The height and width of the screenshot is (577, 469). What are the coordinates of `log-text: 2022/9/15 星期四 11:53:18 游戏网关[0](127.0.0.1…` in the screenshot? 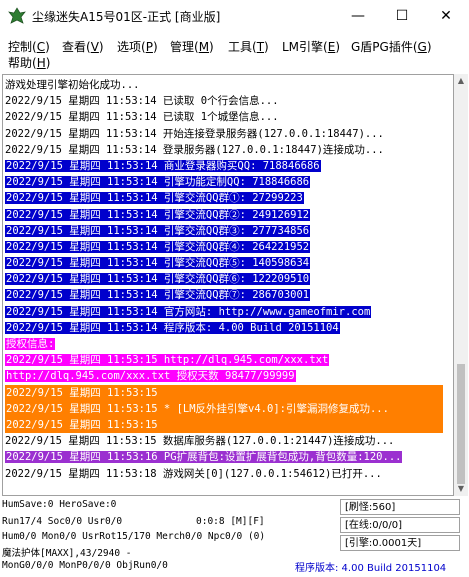 It's located at (193, 473).